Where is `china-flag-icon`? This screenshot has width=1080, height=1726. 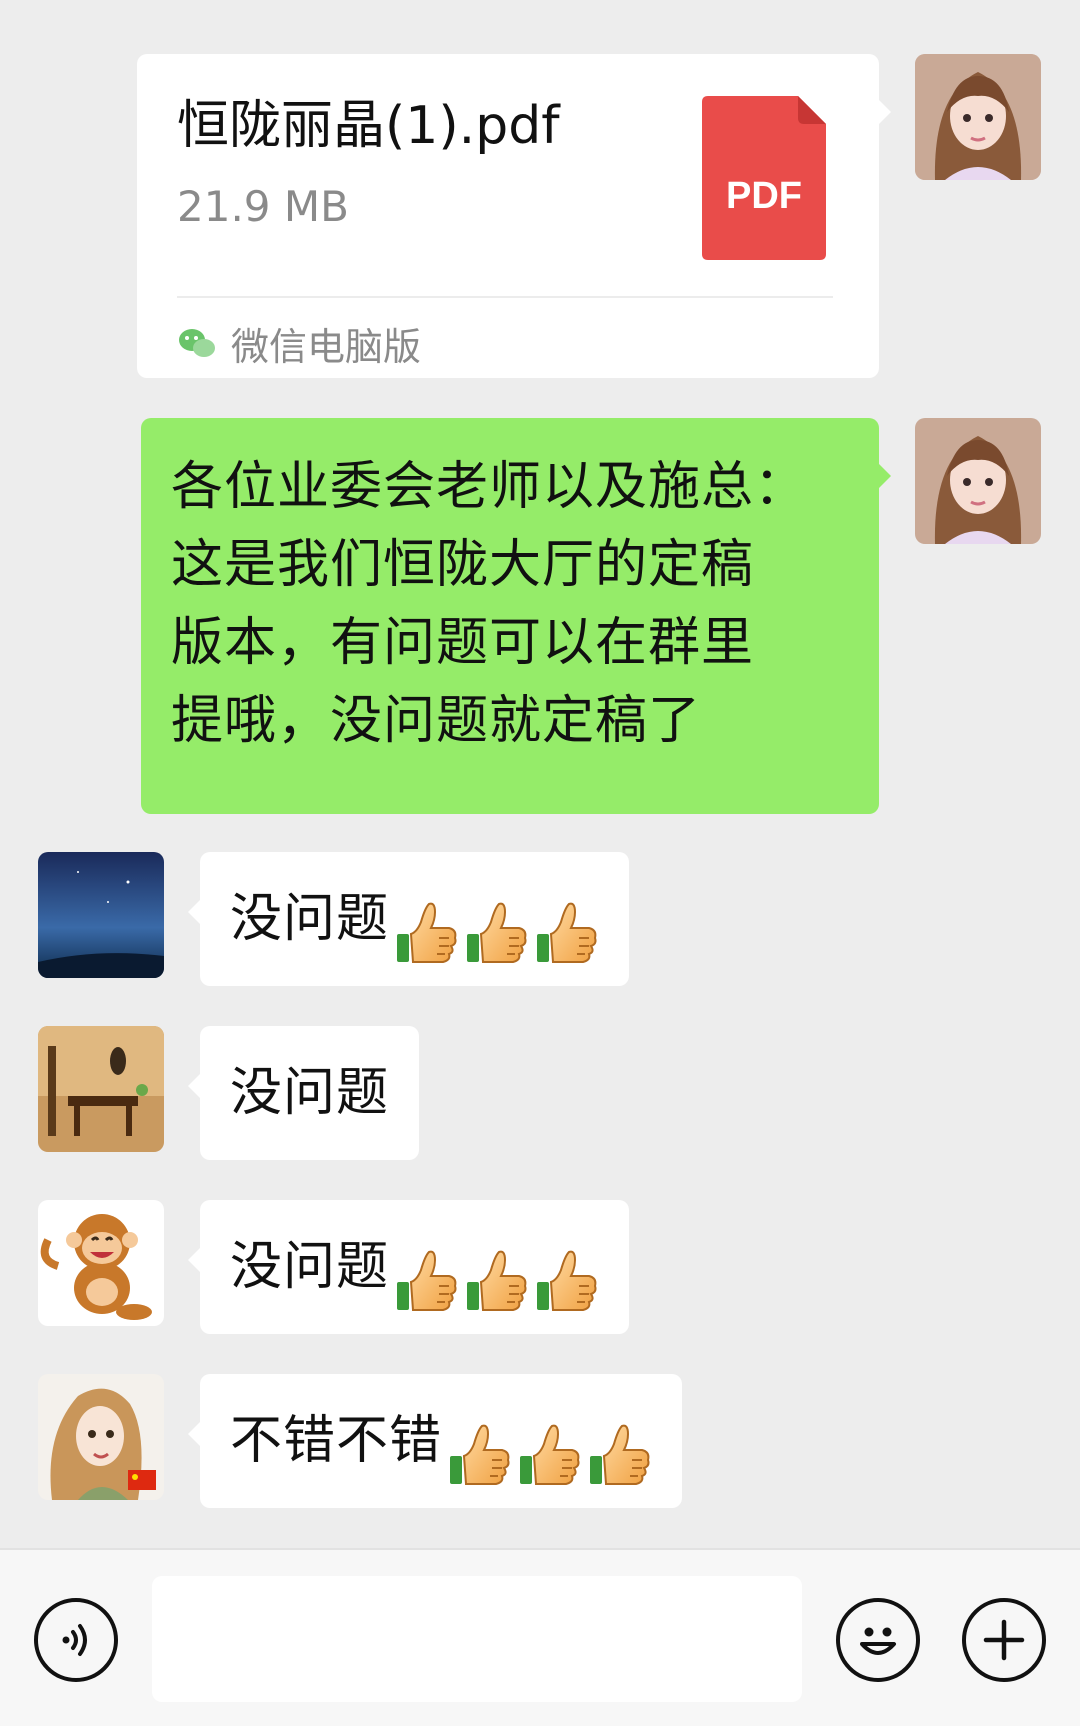
china-flag-icon is located at coordinates (142, 1480).